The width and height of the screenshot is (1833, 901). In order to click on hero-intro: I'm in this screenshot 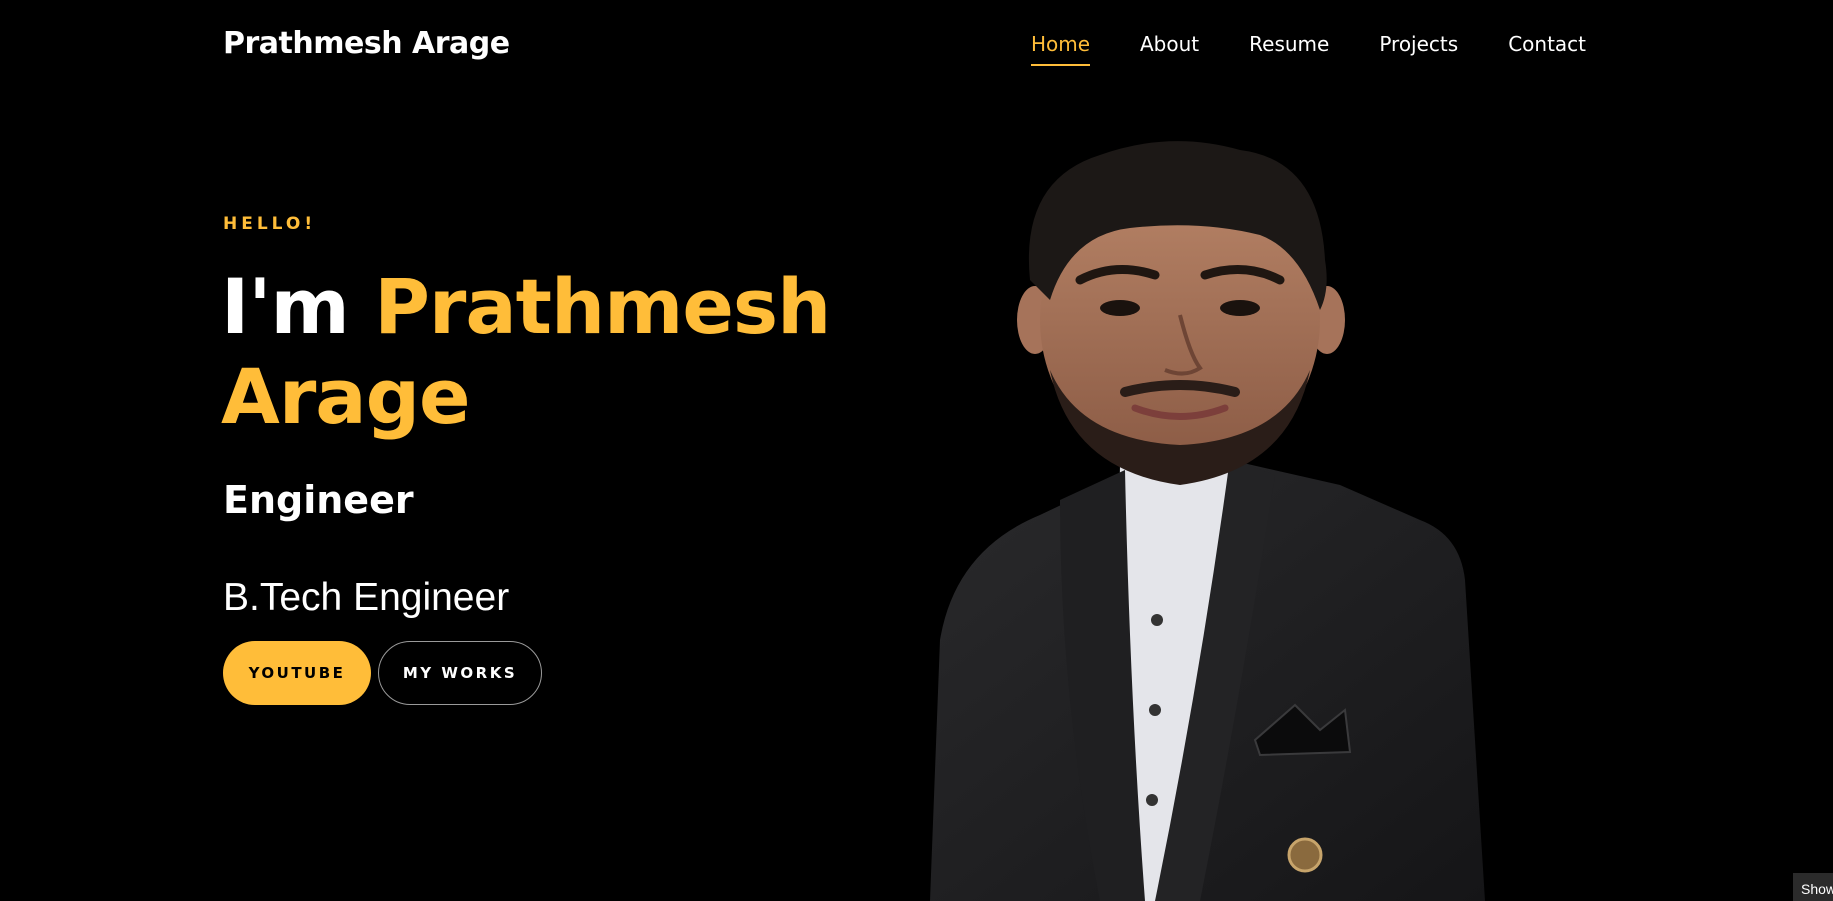, I will do `click(285, 306)`.